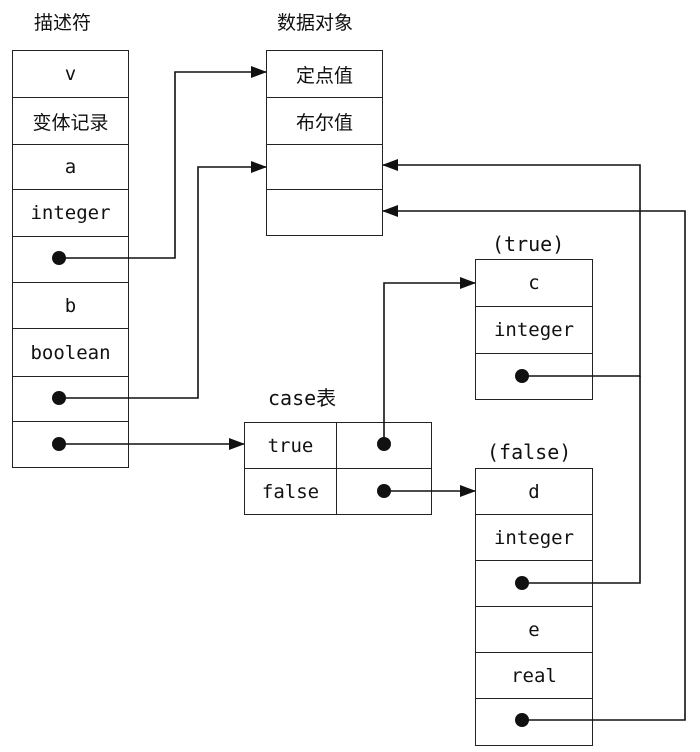 The image size is (700, 752). Describe the element at coordinates (63, 23) in the screenshot. I see `descriptor-title: 描述符` at that location.